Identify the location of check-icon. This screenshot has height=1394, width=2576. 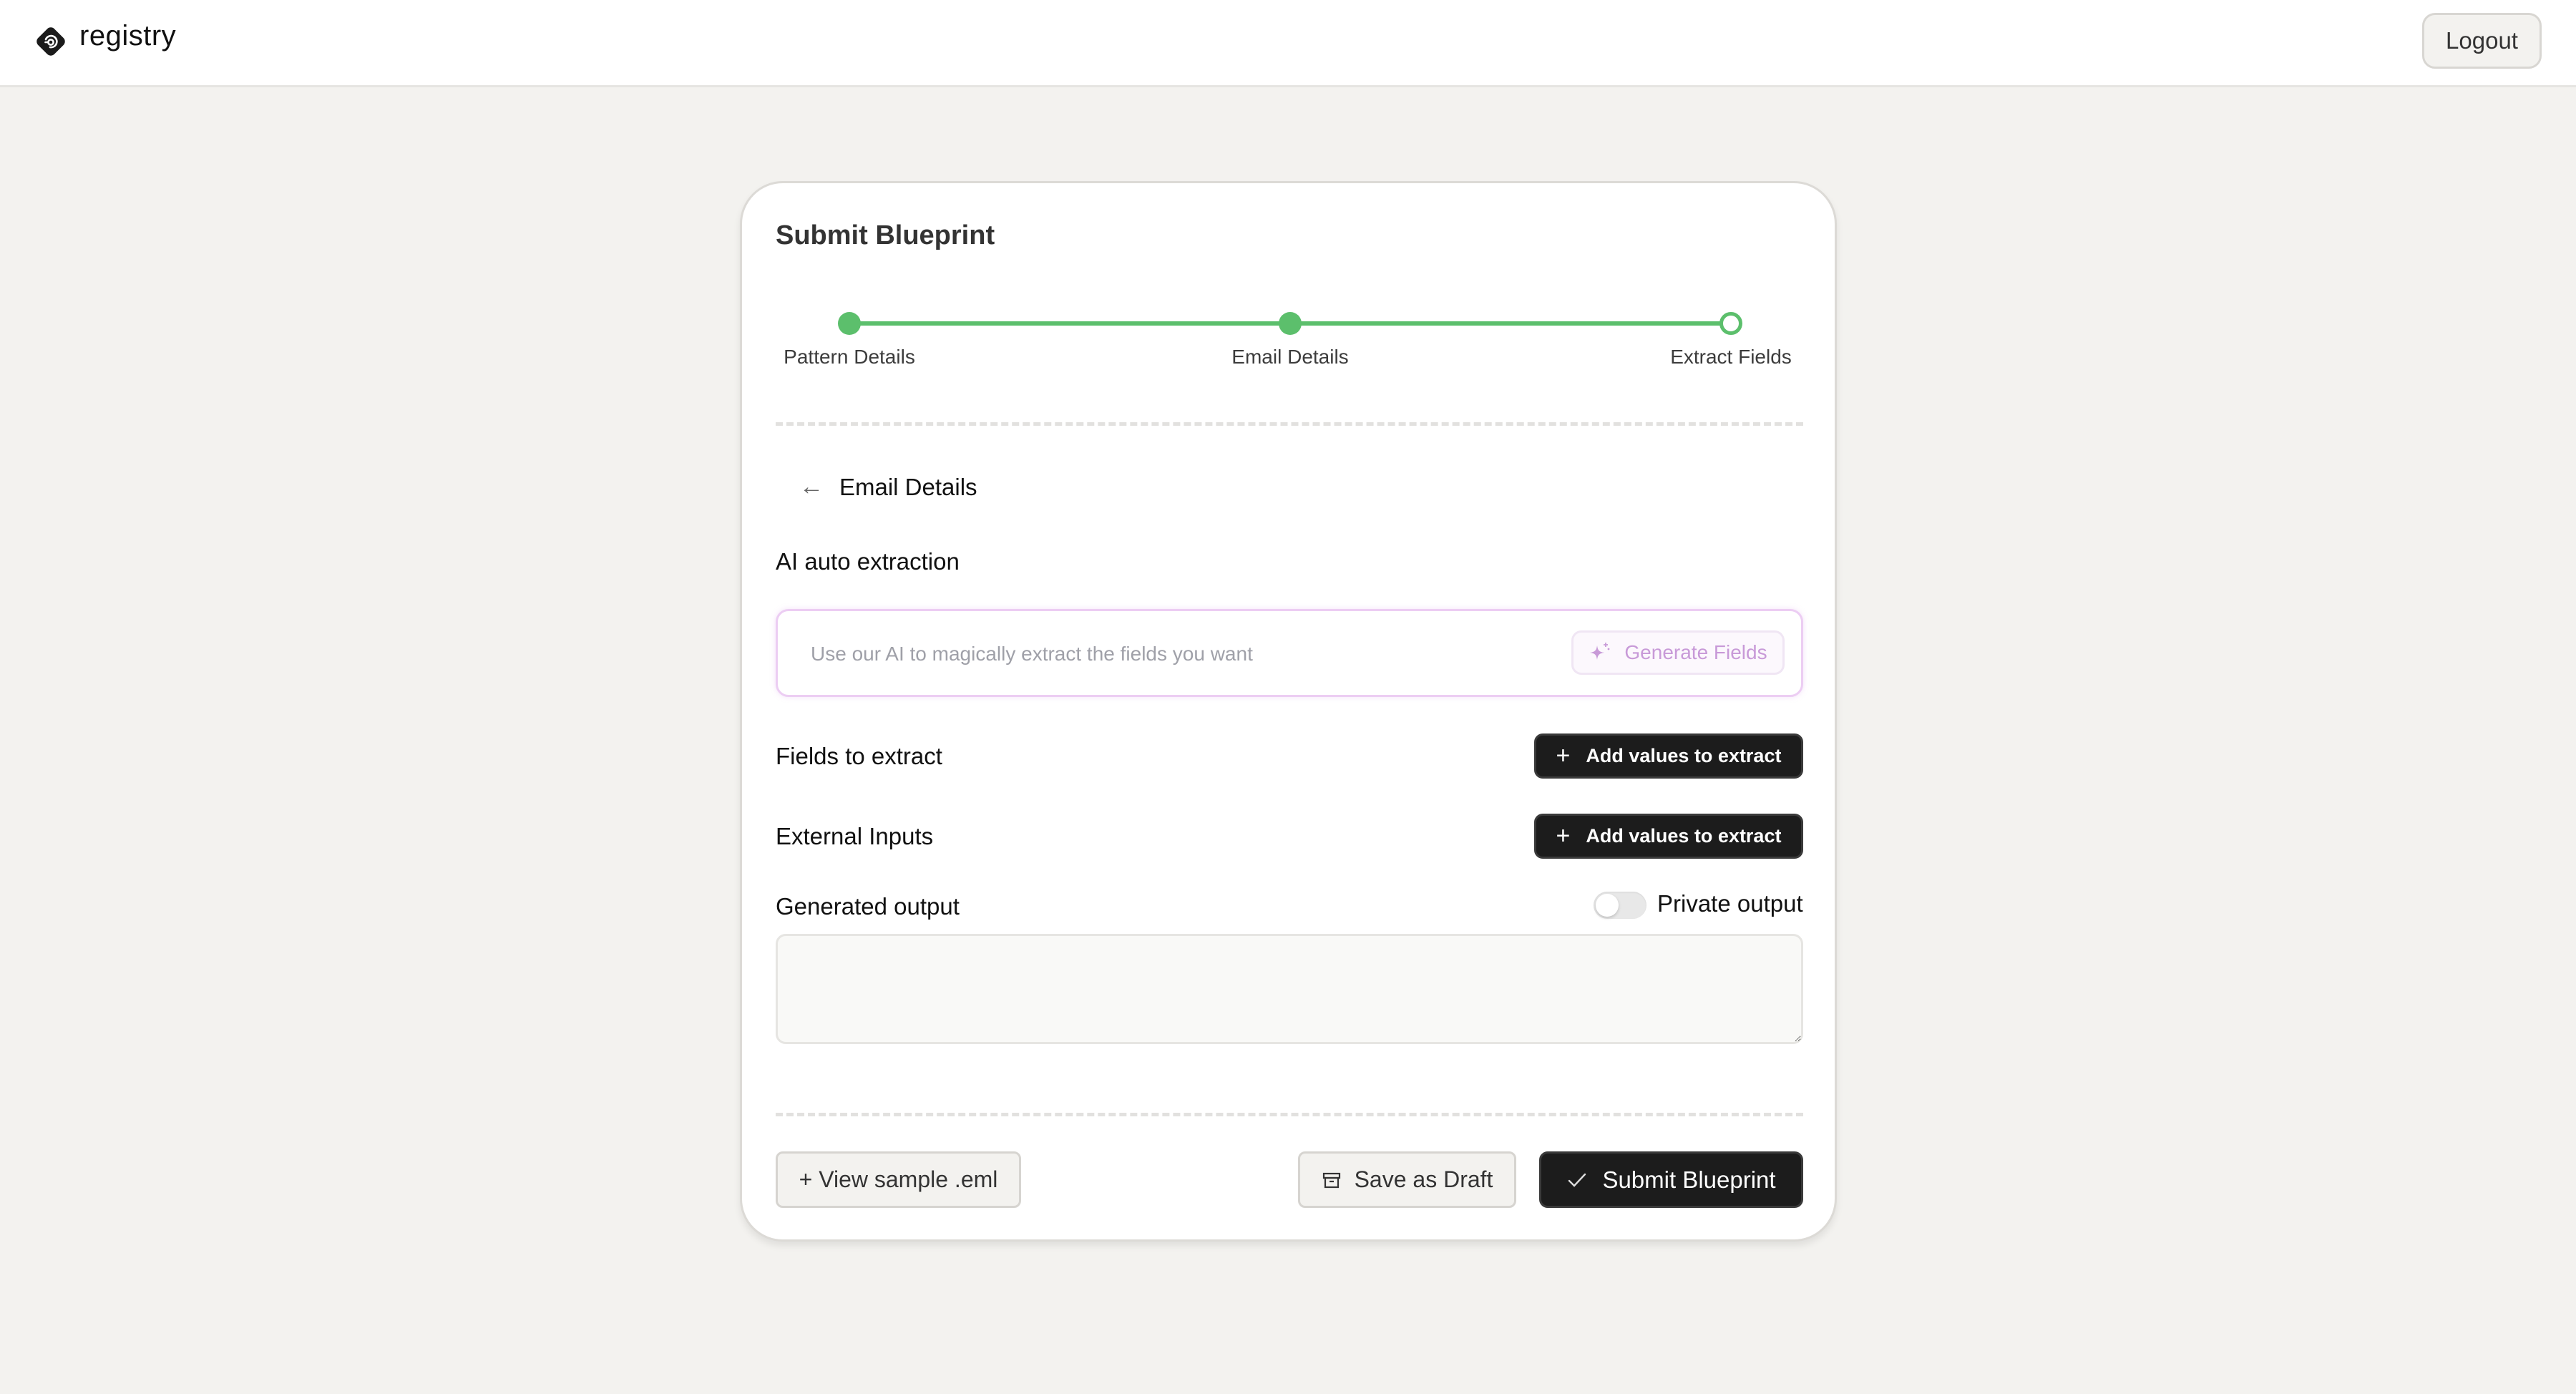
(1577, 1180).